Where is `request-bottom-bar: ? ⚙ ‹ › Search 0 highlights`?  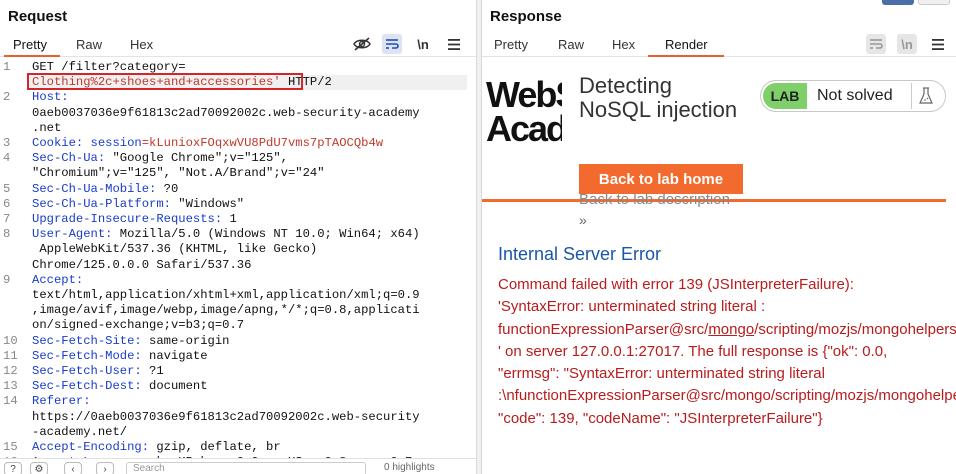
request-bottom-bar: ? ⚙ ‹ › Search 0 highlights is located at coordinates (238, 466).